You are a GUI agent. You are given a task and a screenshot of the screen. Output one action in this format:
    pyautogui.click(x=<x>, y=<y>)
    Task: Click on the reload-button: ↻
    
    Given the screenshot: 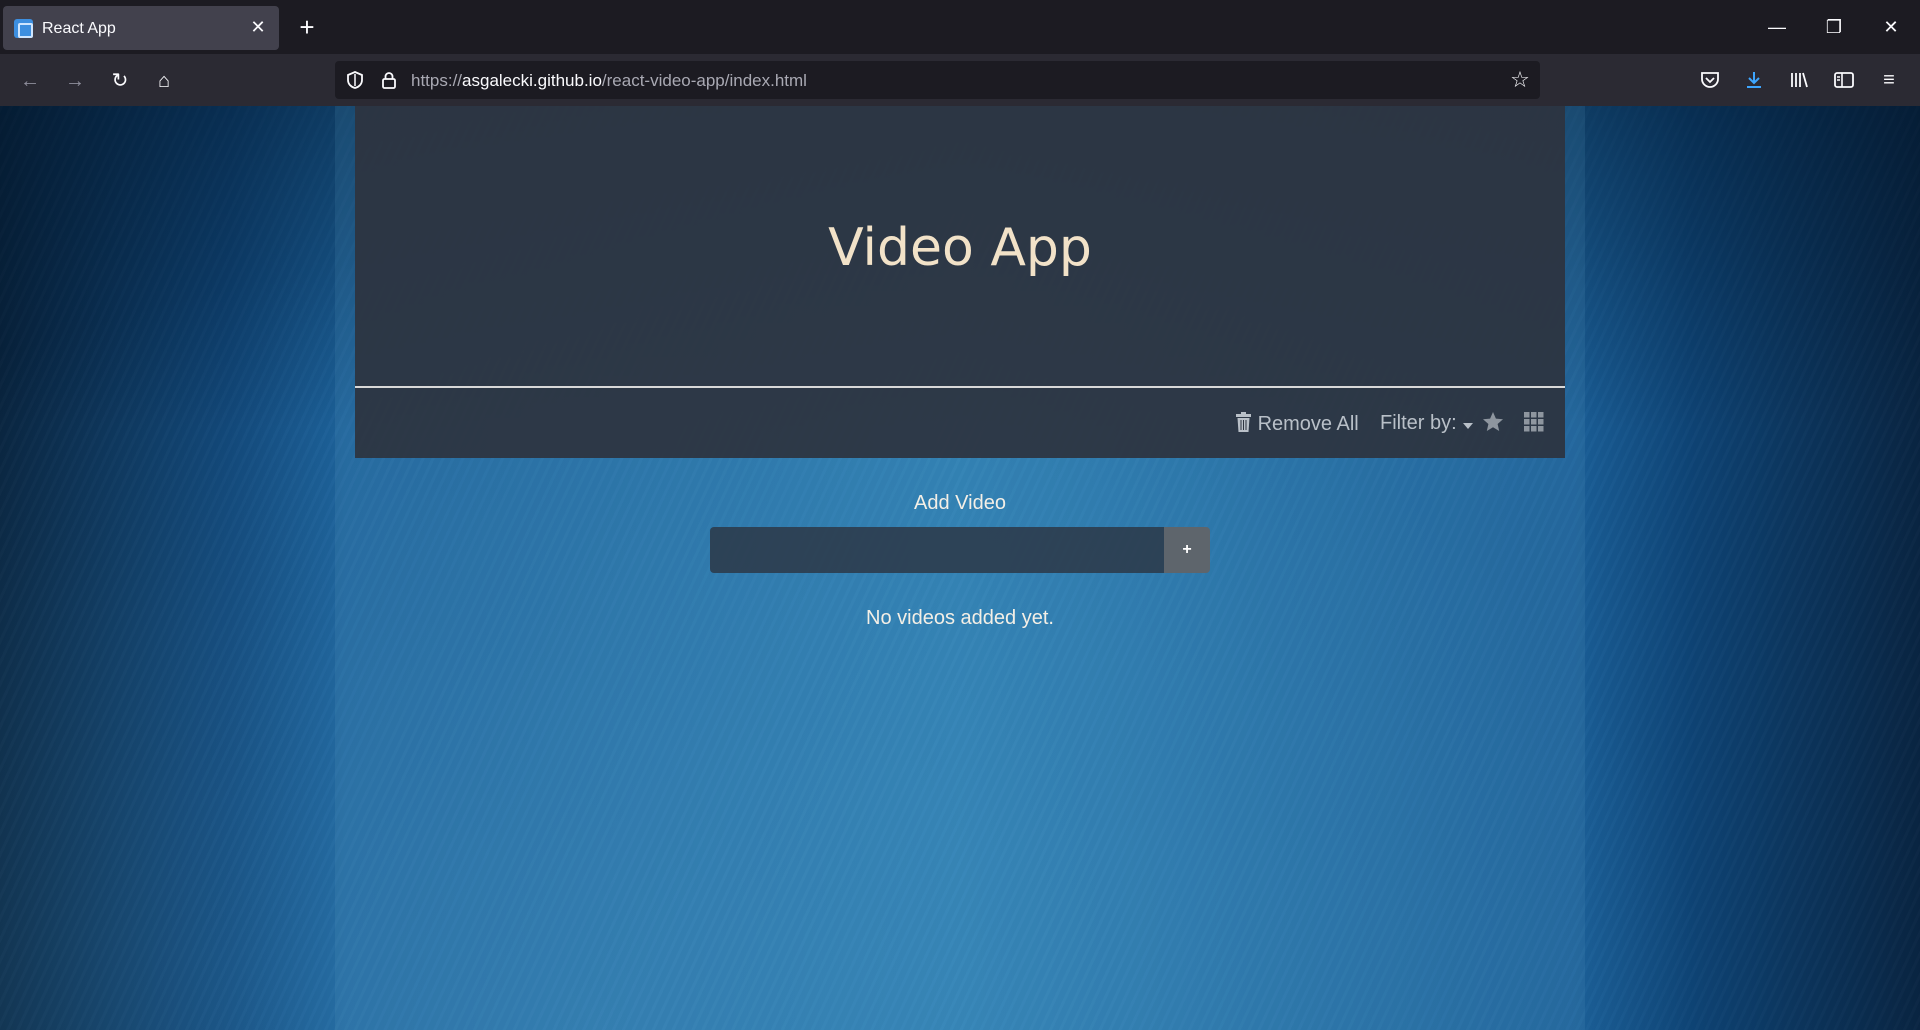 What is the action you would take?
    pyautogui.click(x=120, y=81)
    